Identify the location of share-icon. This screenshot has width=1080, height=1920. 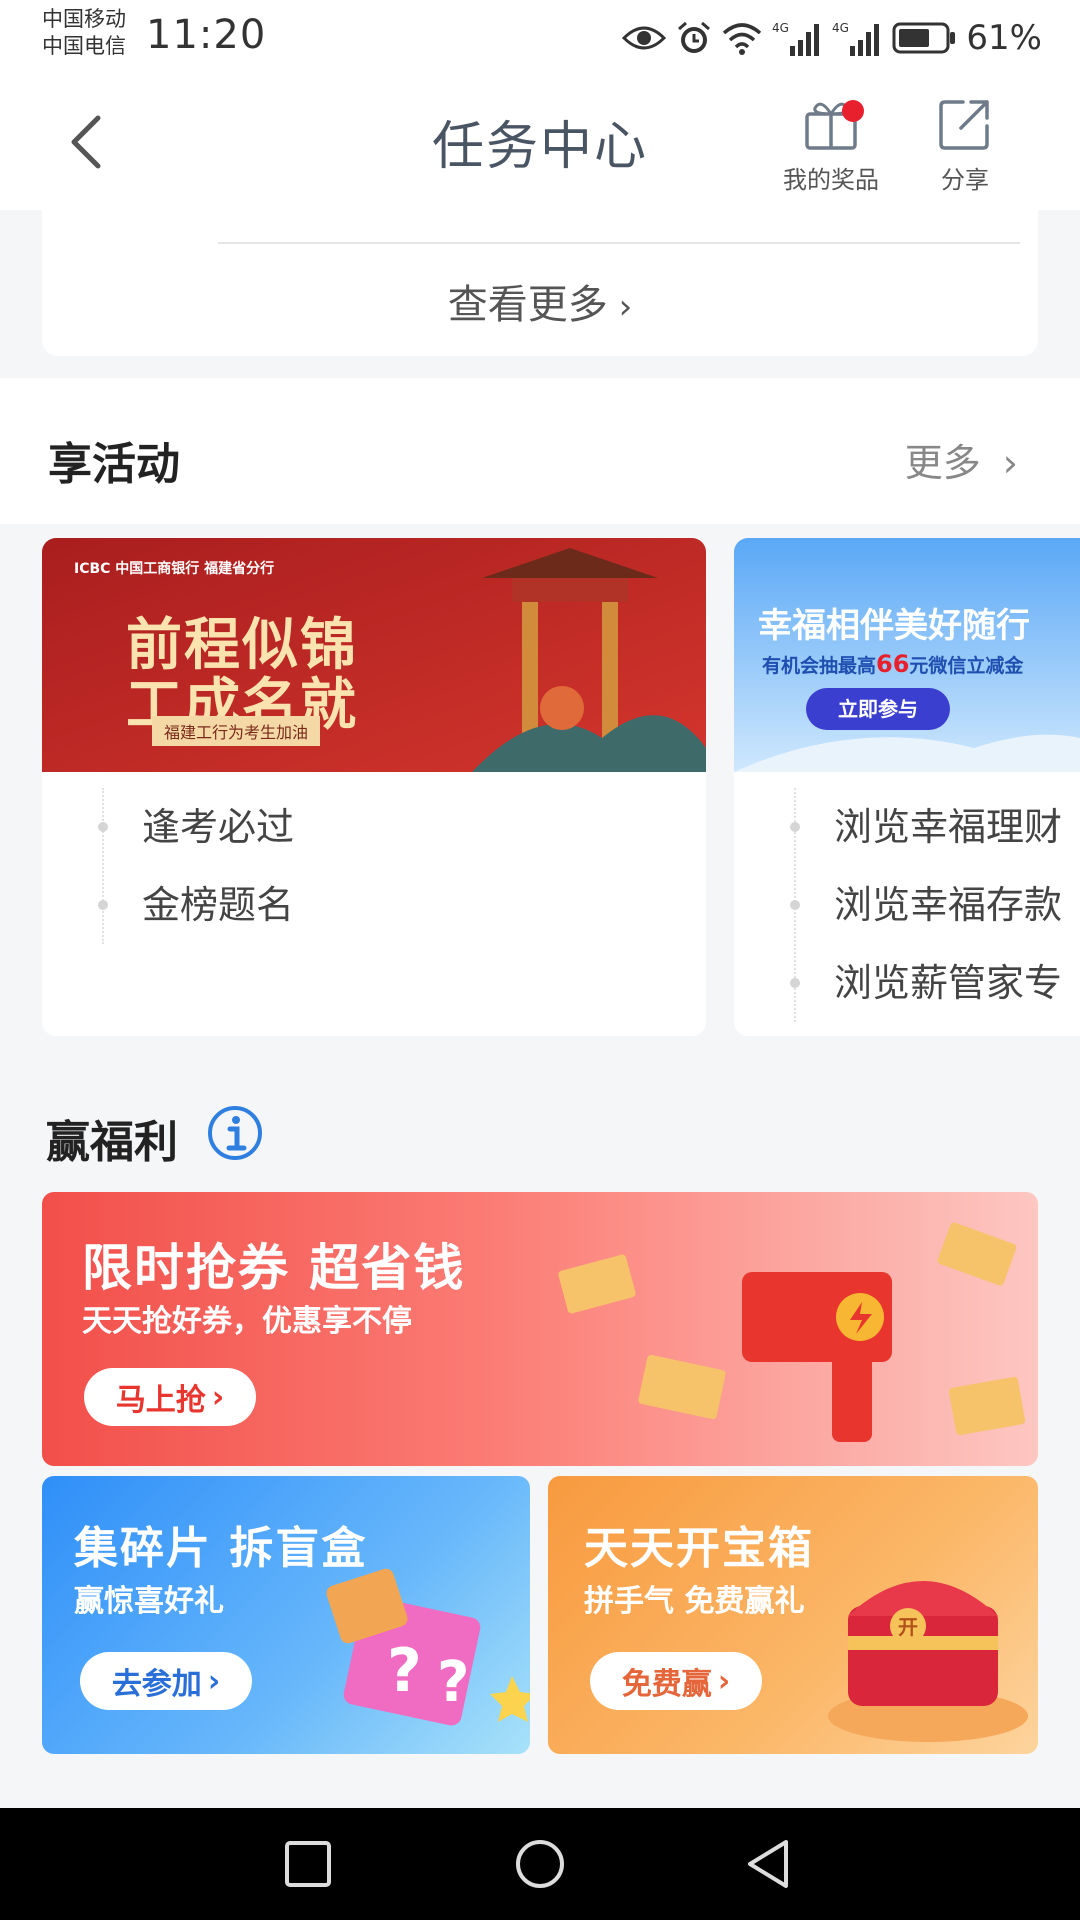
(964, 125).